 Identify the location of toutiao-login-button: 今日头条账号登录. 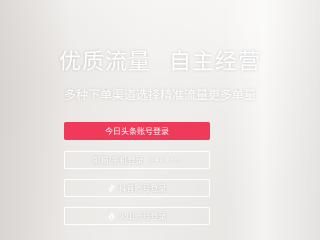
(137, 131).